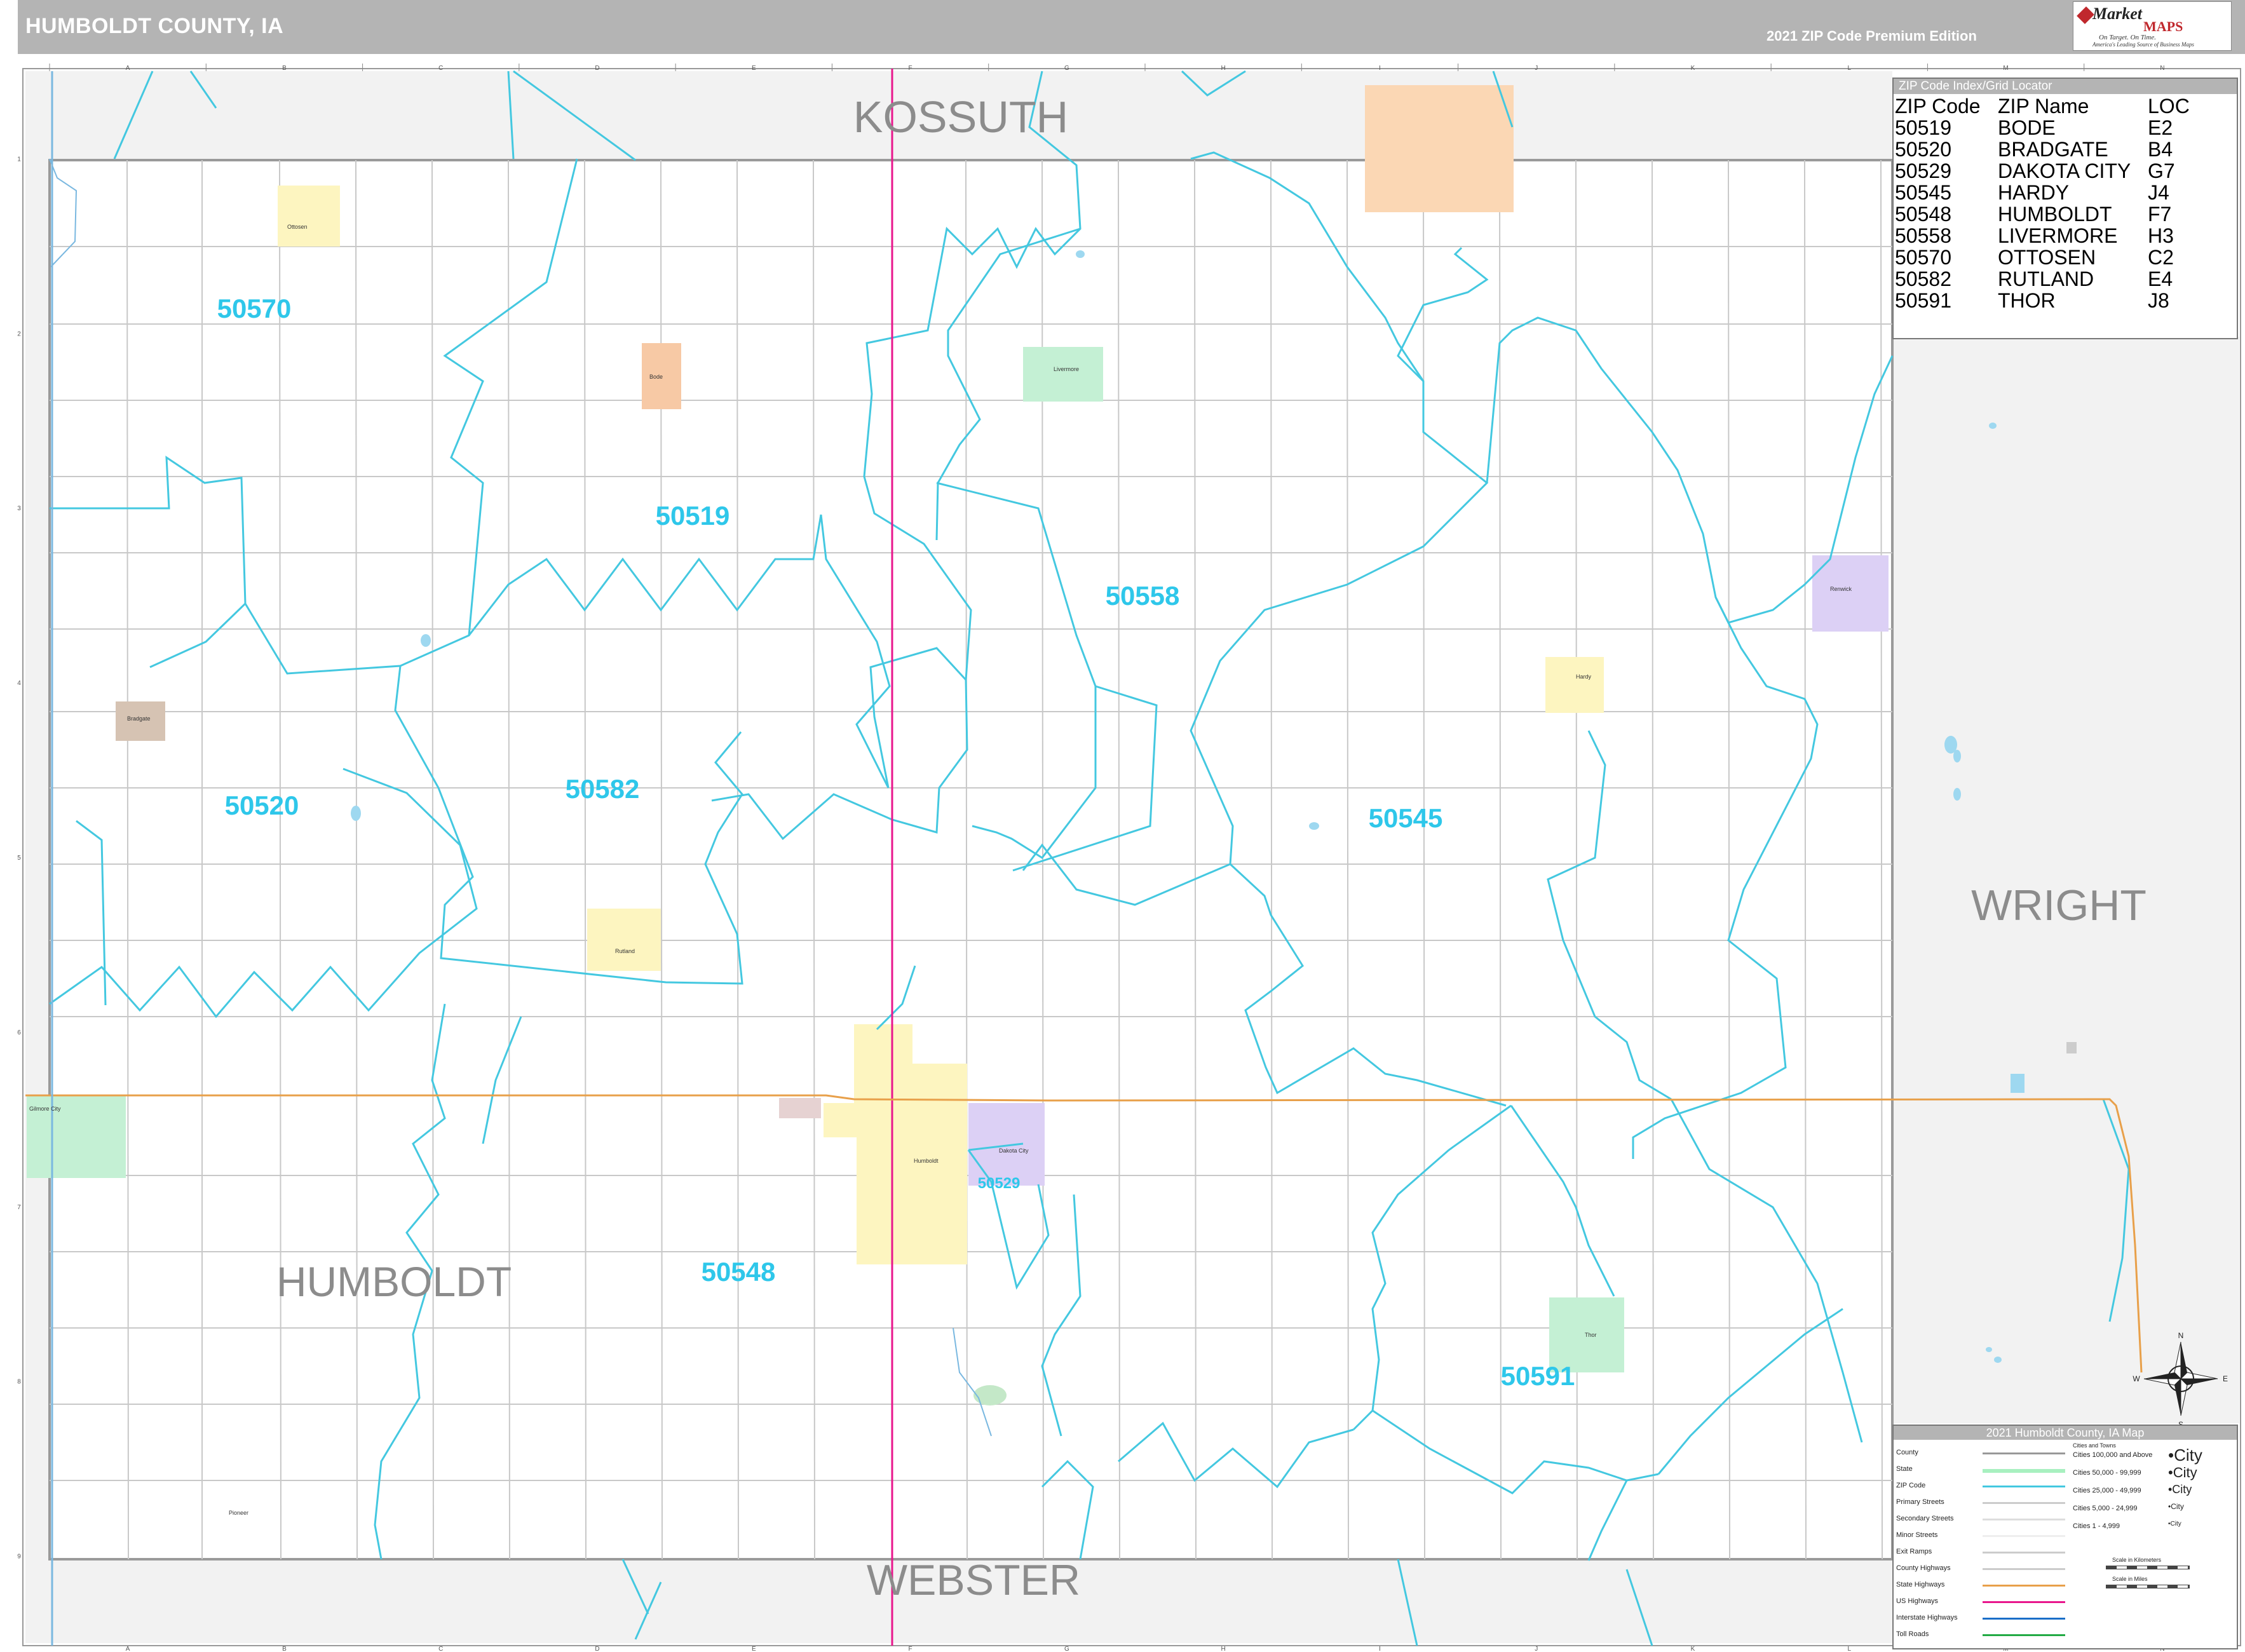  I want to click on town-label: Renwick, so click(1841, 589).